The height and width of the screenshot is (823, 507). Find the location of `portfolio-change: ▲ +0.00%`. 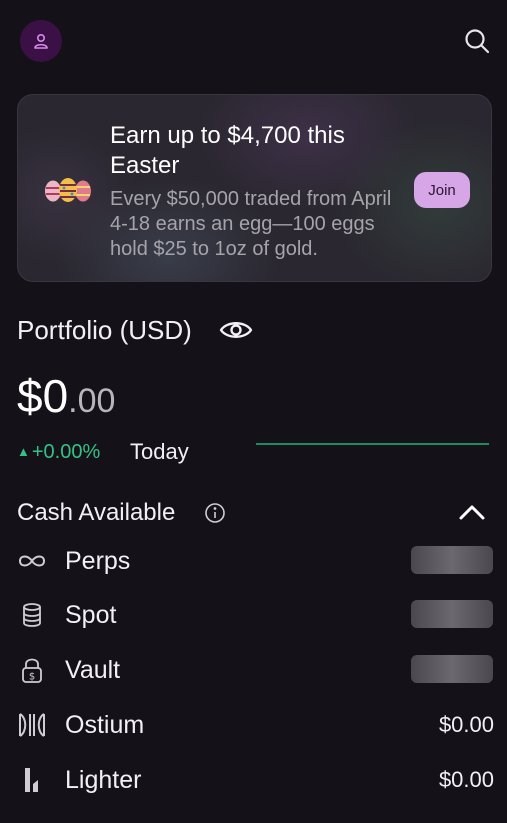

portfolio-change: ▲ +0.00% is located at coordinates (58, 452).